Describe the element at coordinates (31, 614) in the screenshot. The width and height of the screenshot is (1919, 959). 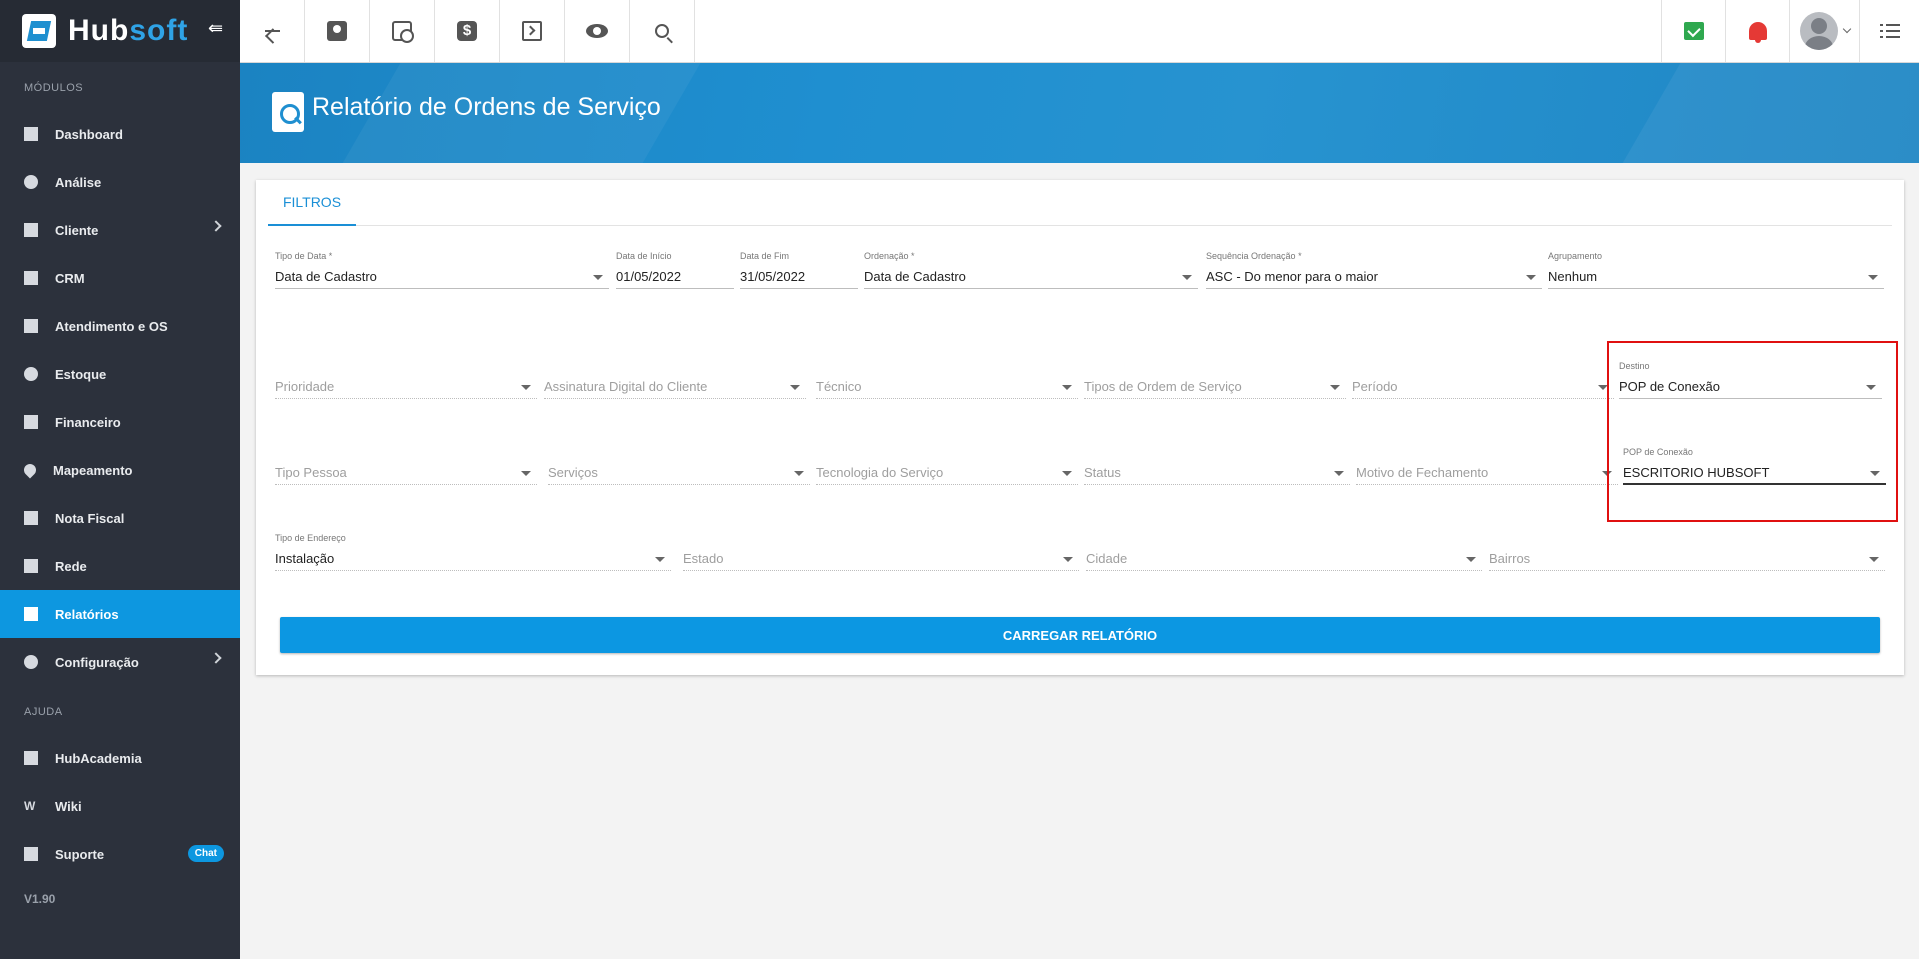
I see `report-icon` at that location.